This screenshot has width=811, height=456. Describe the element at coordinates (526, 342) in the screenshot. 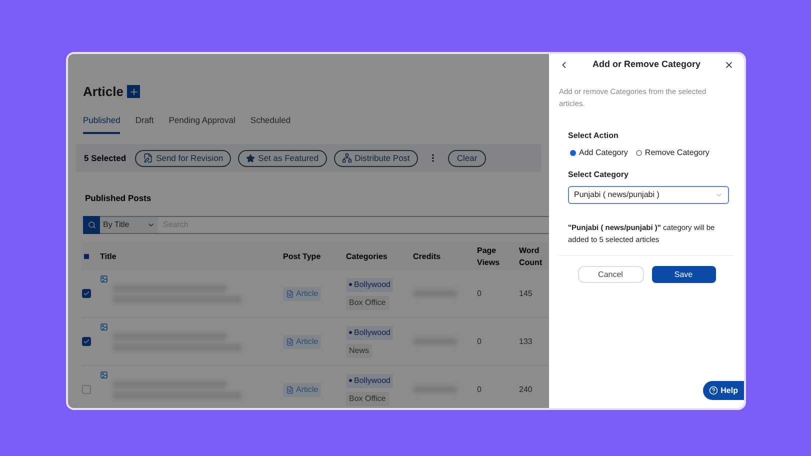

I see `word-count: 133` at that location.